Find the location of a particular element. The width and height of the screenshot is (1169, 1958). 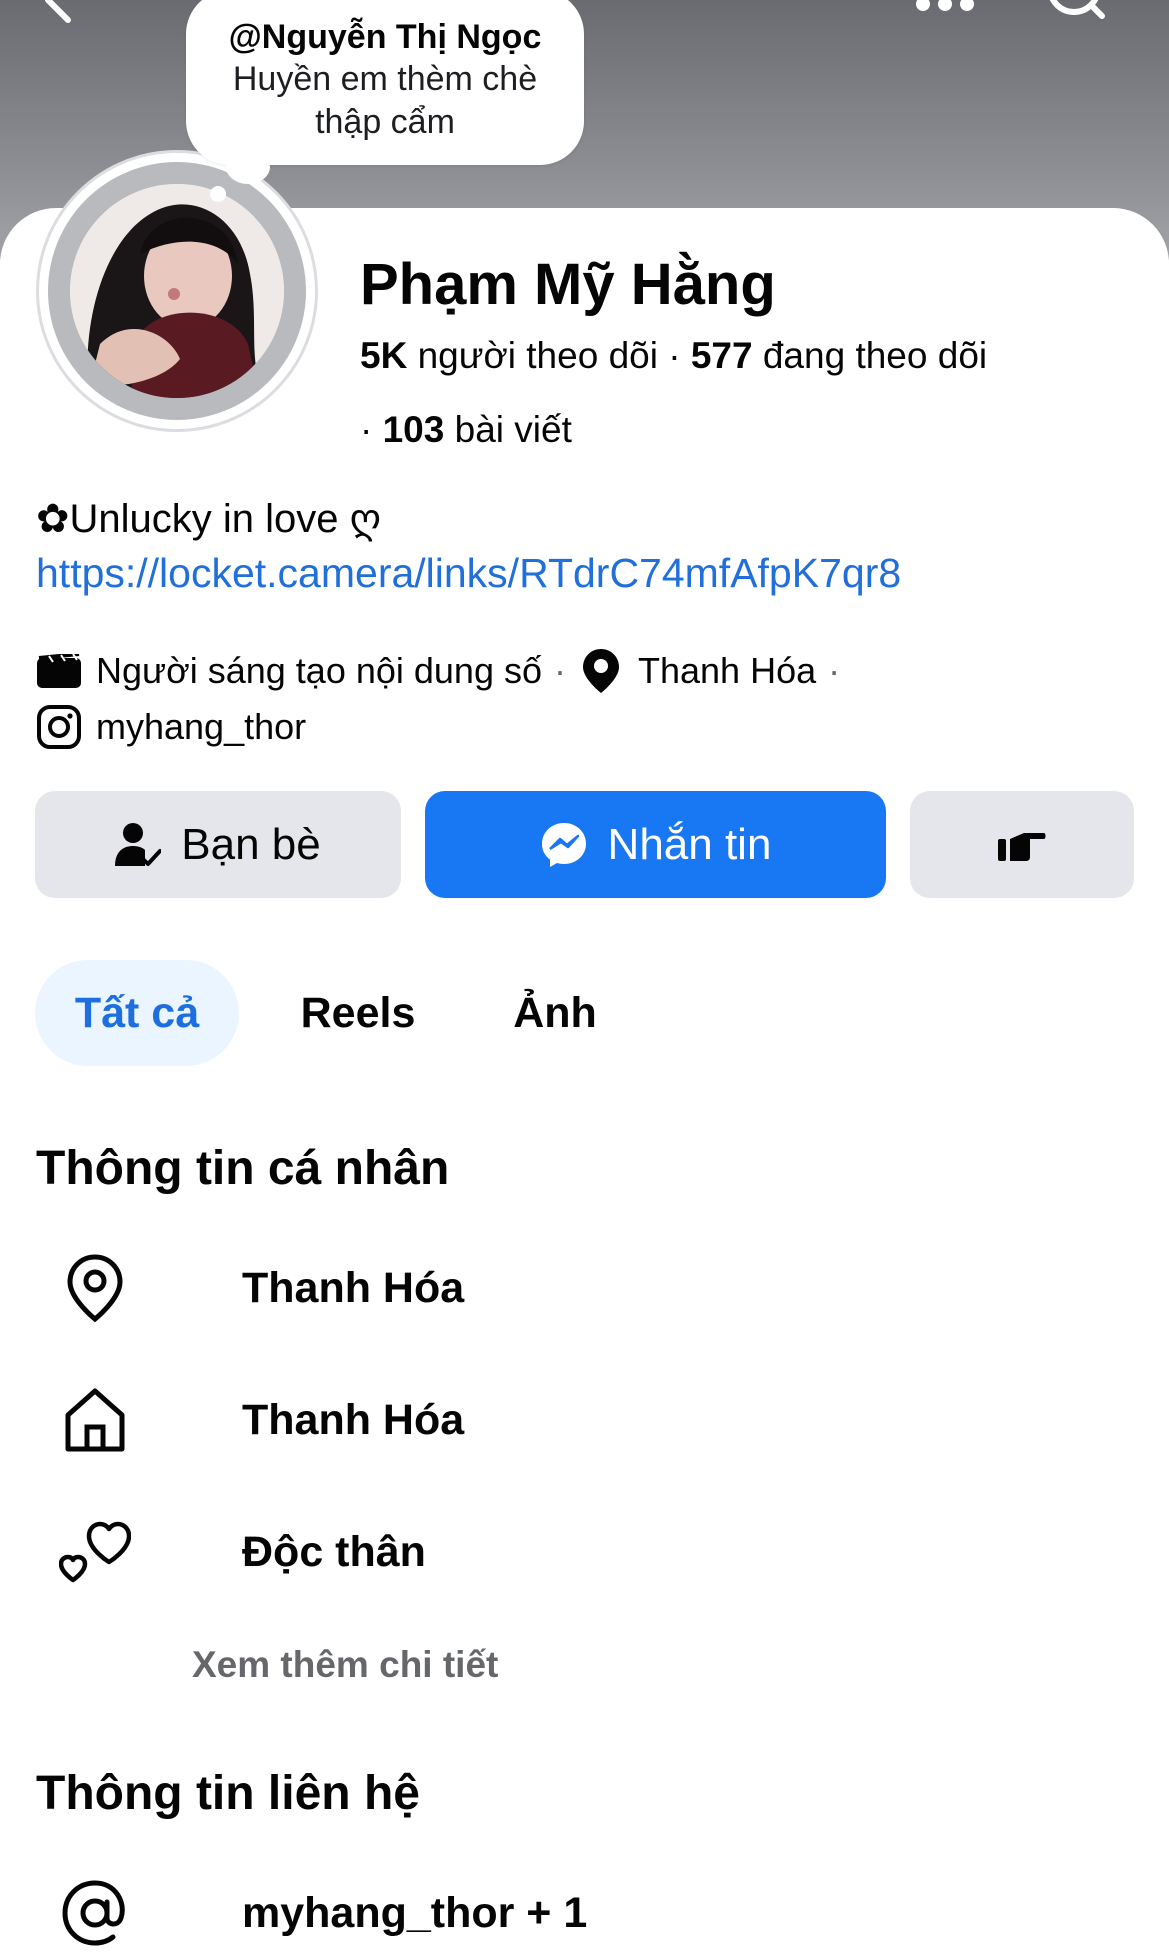

see-more-details-link: Xem thêm chi tiết is located at coordinates (345, 1665).